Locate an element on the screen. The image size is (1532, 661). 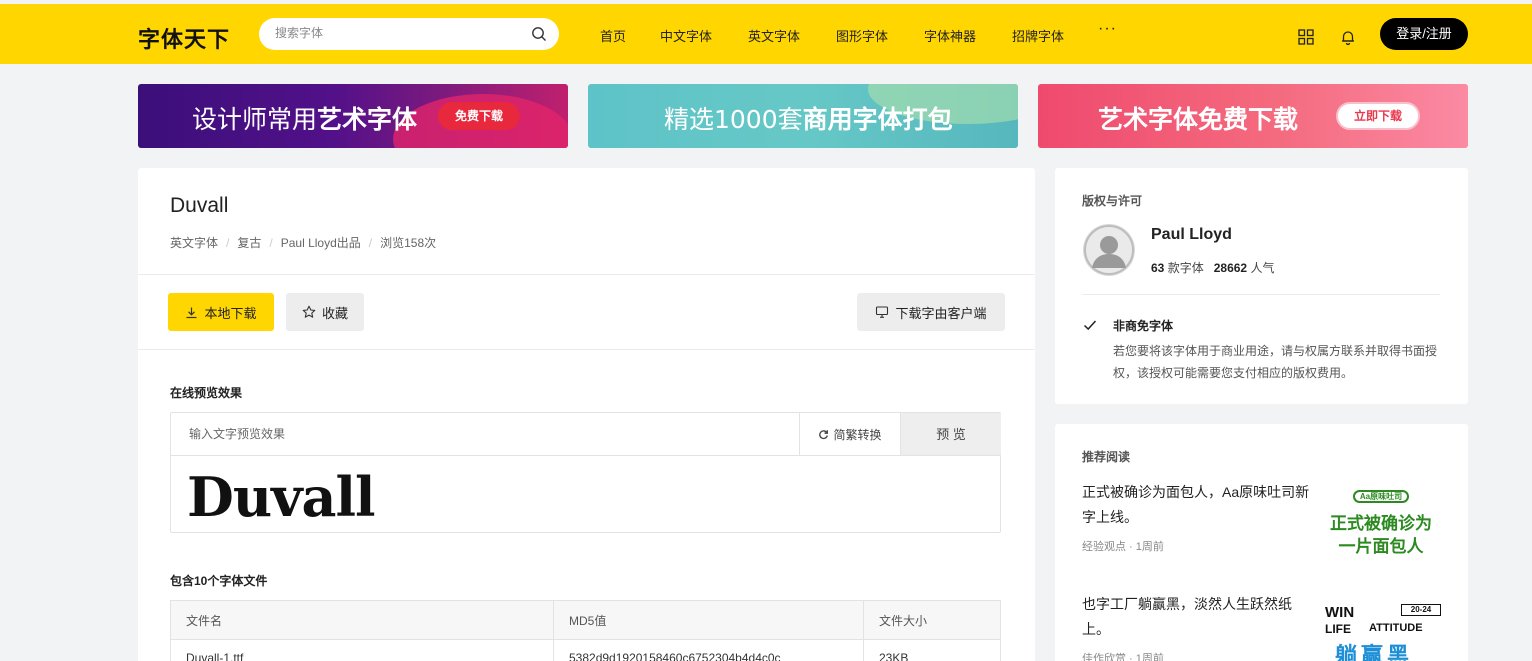
thumbnail-tag: 20-24 is located at coordinates (1421, 610).